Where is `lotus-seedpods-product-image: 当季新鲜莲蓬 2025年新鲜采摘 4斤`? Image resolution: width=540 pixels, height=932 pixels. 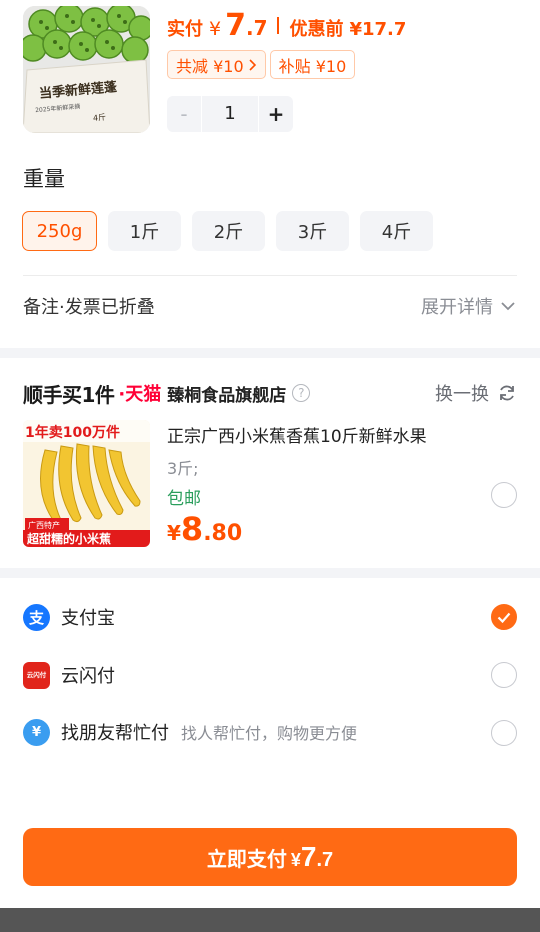 lotus-seedpods-product-image: 当季新鲜莲蓬 2025年新鲜采摘 4斤 is located at coordinates (86, 69).